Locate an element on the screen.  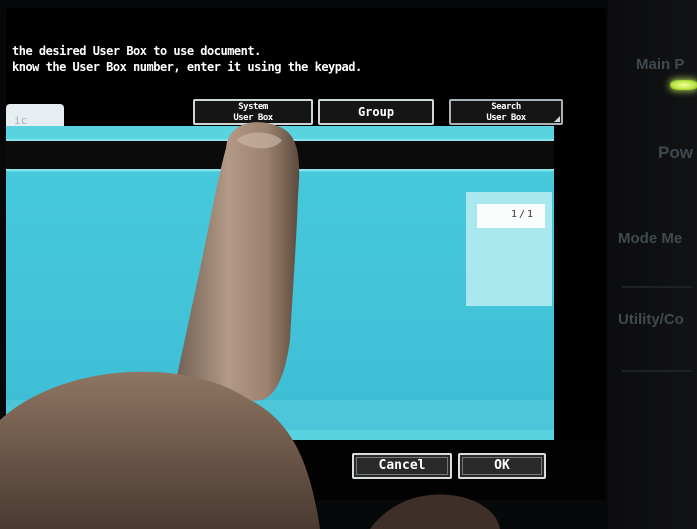
thumb is located at coordinates (435, 511).